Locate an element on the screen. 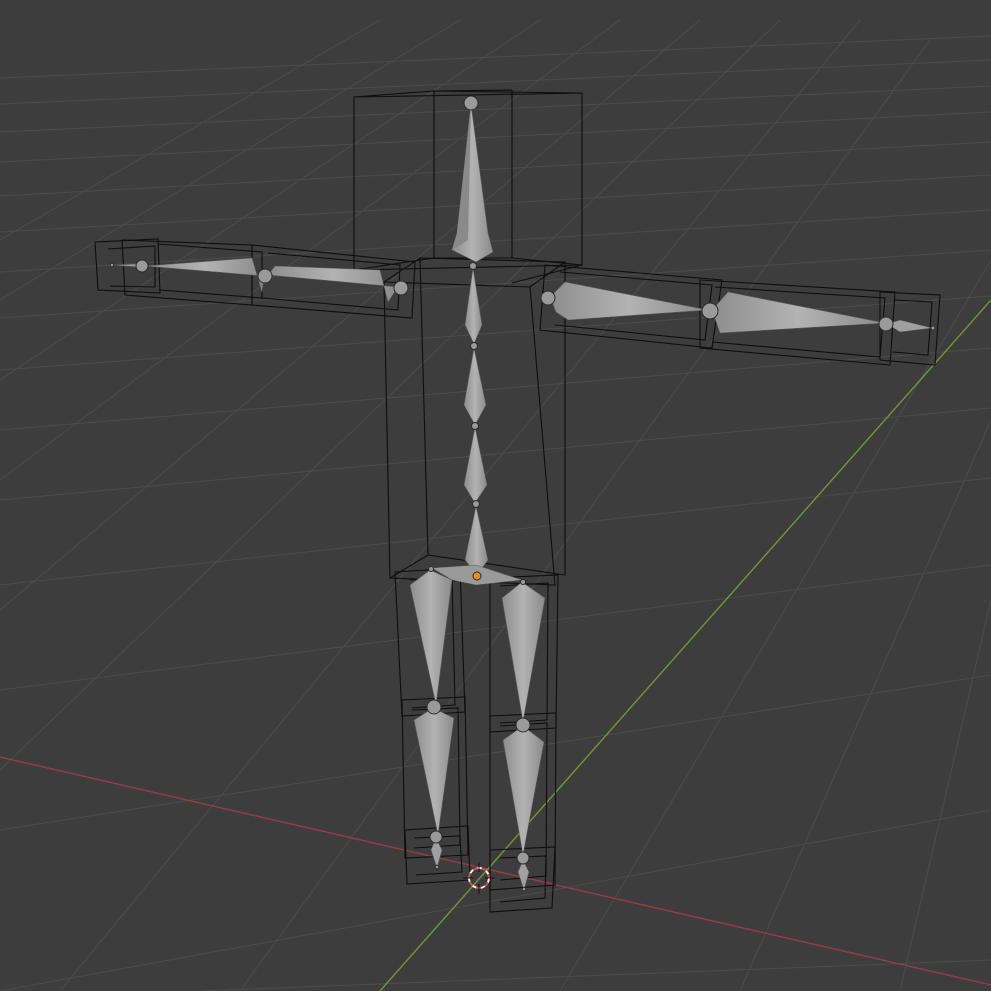 This screenshot has width=991, height=991. joint-ankle-right is located at coordinates (523, 858).